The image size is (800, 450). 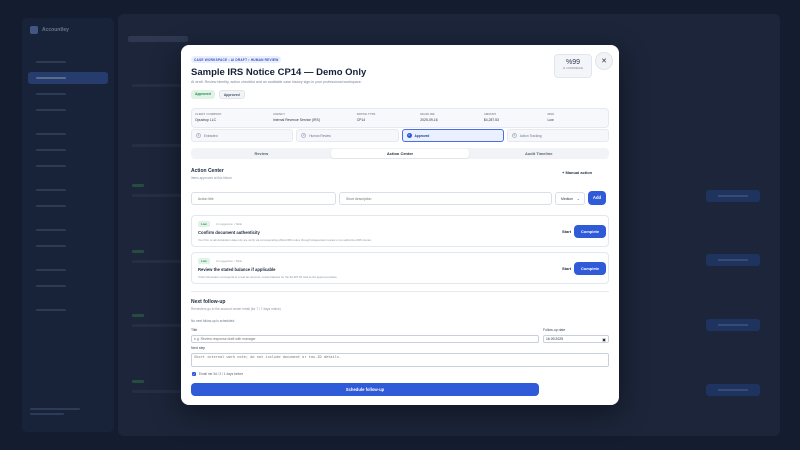 I want to click on divider, so click(x=400, y=291).